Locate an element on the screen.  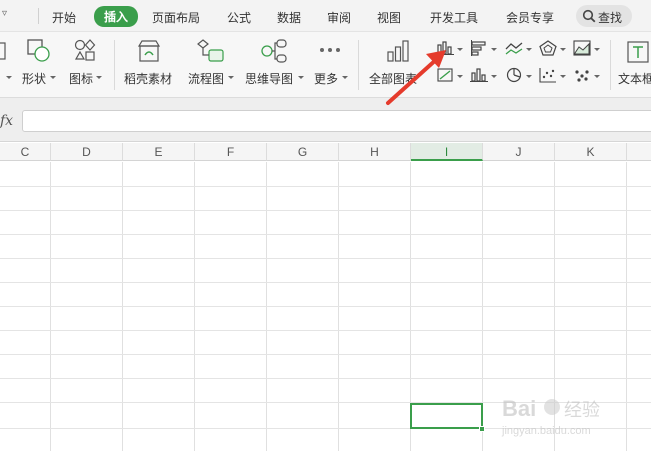
line-chart-icon is located at coordinates (514, 48).